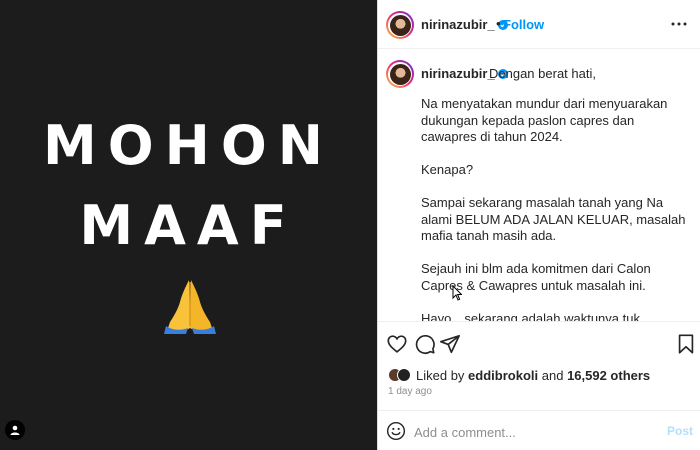  I want to click on image-text-line-1: MOHON, so click(188, 145).